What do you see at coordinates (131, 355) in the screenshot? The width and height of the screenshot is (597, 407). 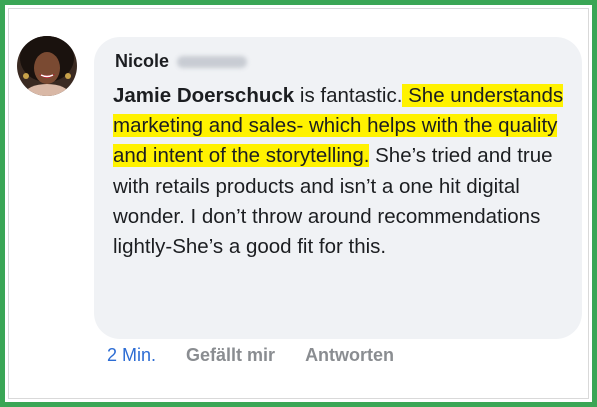 I see `comment-timestamp: 2 Min.` at bounding box center [131, 355].